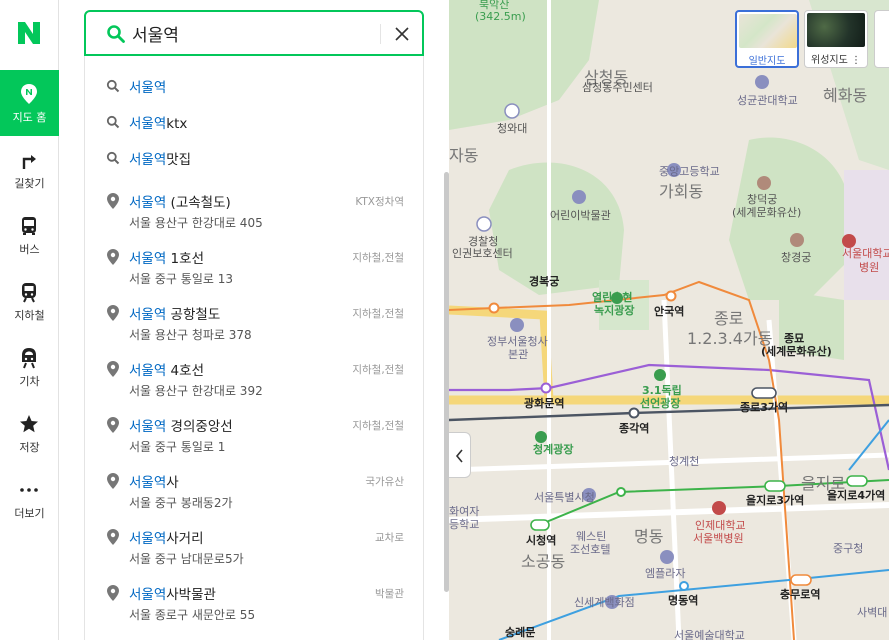 The height and width of the screenshot is (640, 889). What do you see at coordinates (254, 608) in the screenshot?
I see `place-suggestion: 서울역사박물관 서울 종로구 새문안로 55 박물관` at bounding box center [254, 608].